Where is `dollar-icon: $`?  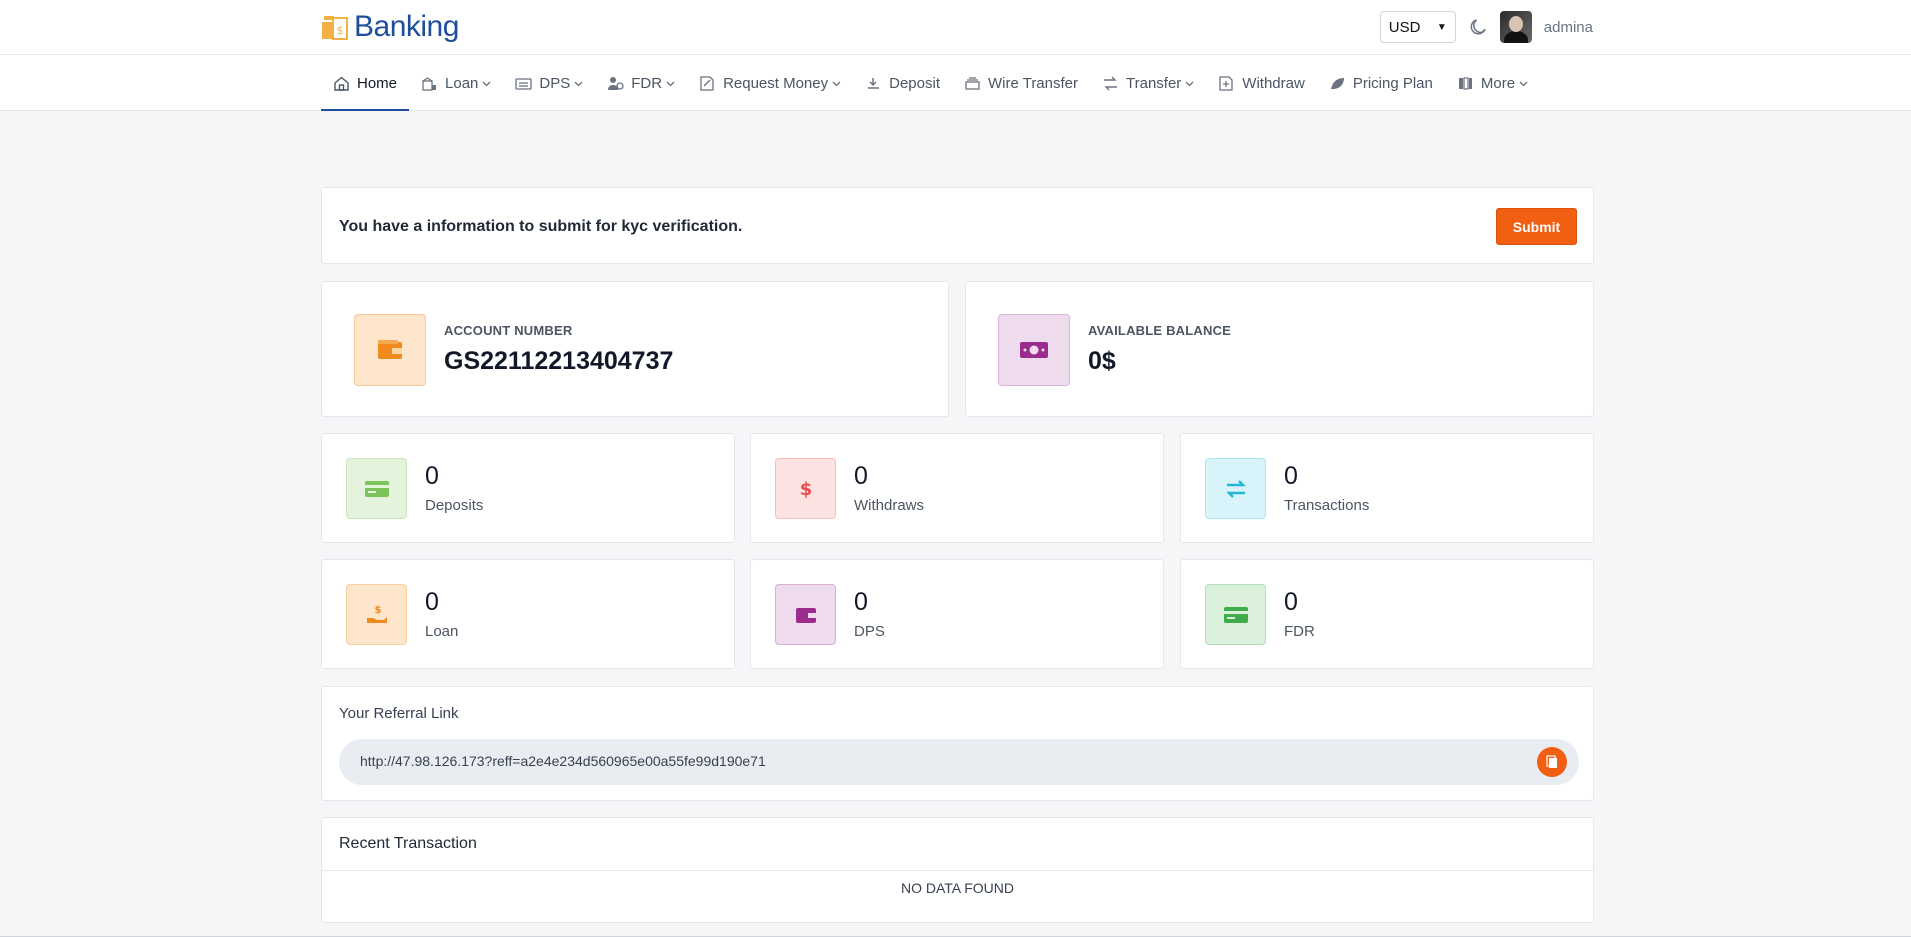
dollar-icon: $ is located at coordinates (805, 488).